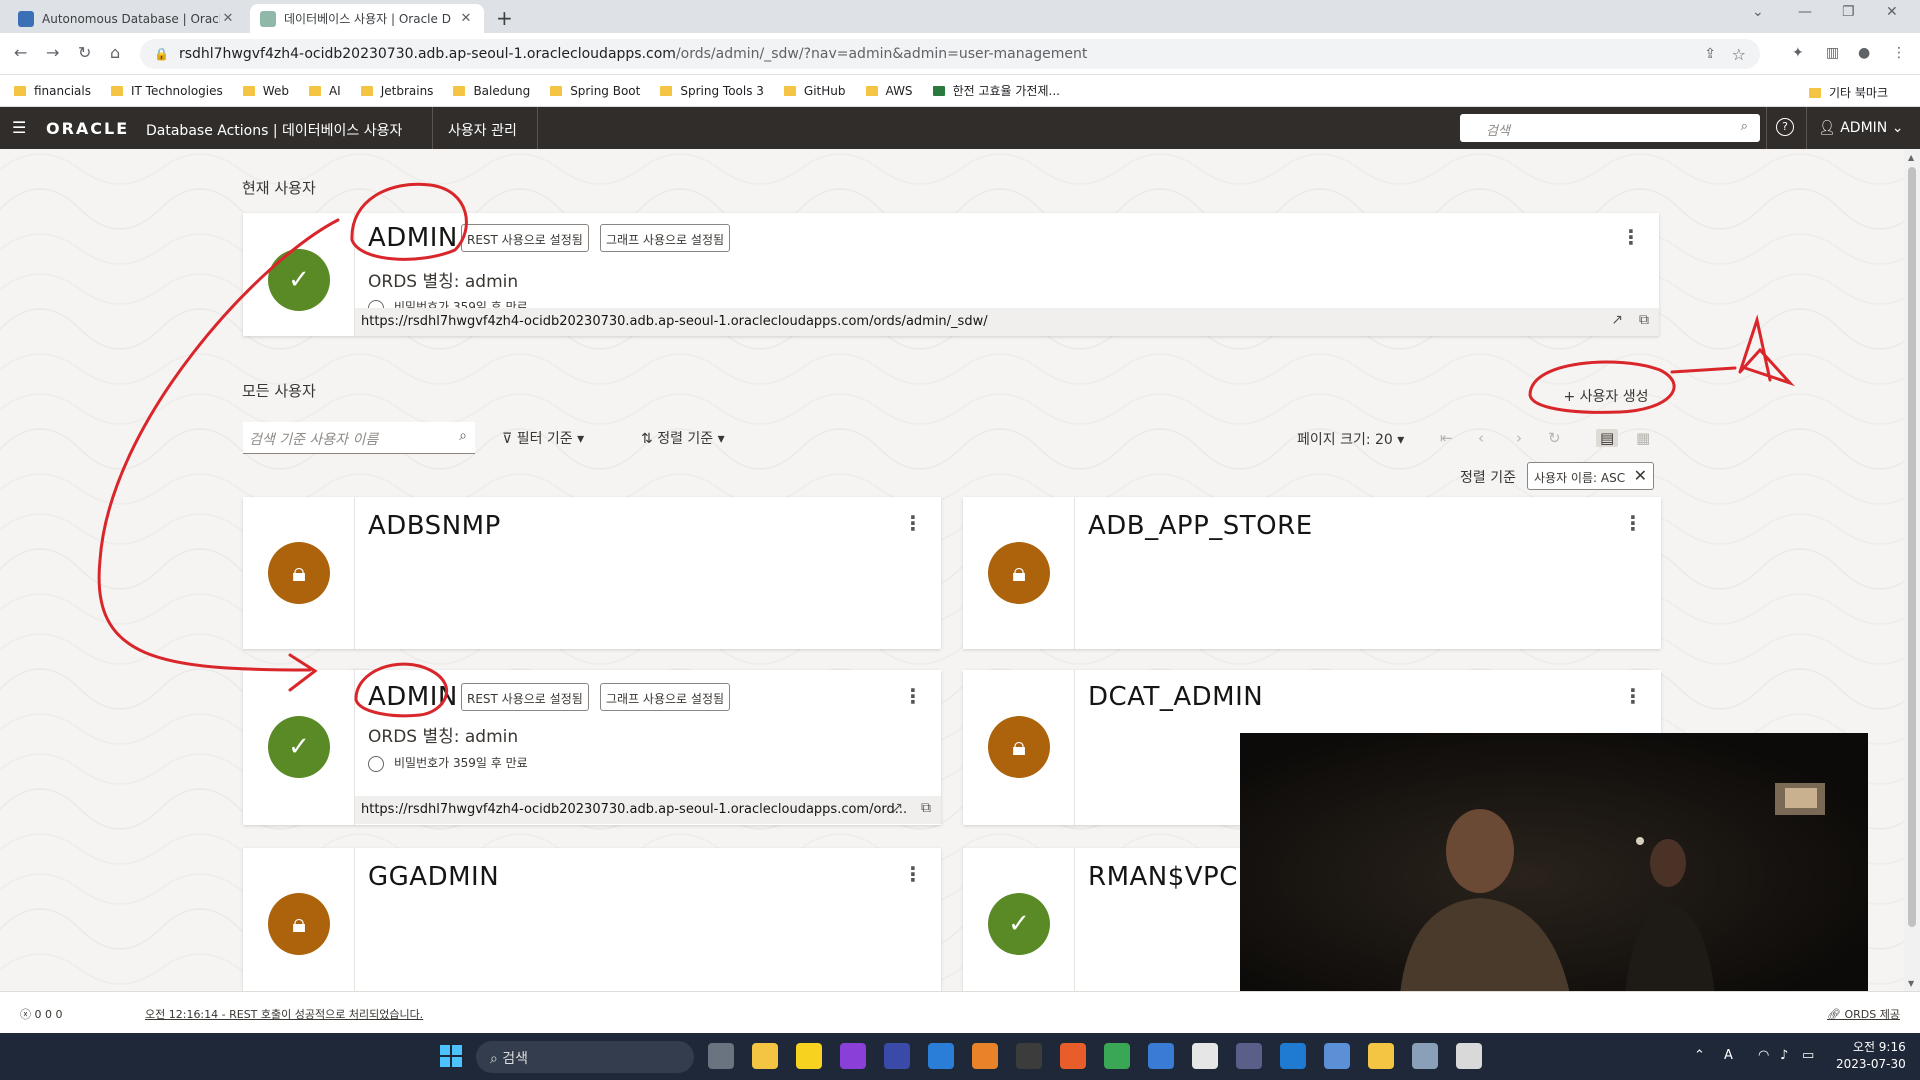  I want to click on create-user-button: + 사용자 생성, so click(1606, 397).